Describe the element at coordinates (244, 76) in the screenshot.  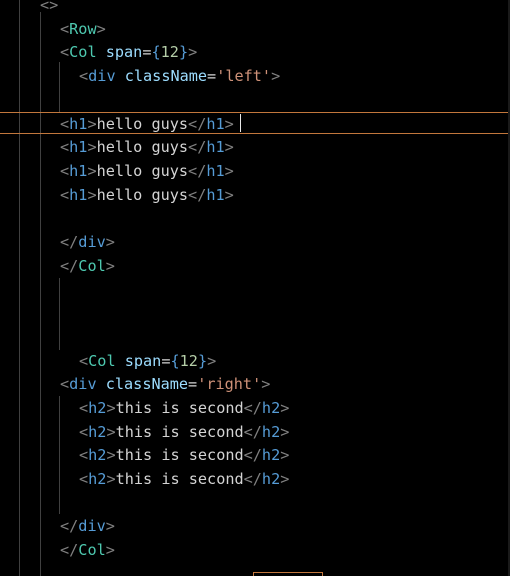
I see `code-token: 'left'` at that location.